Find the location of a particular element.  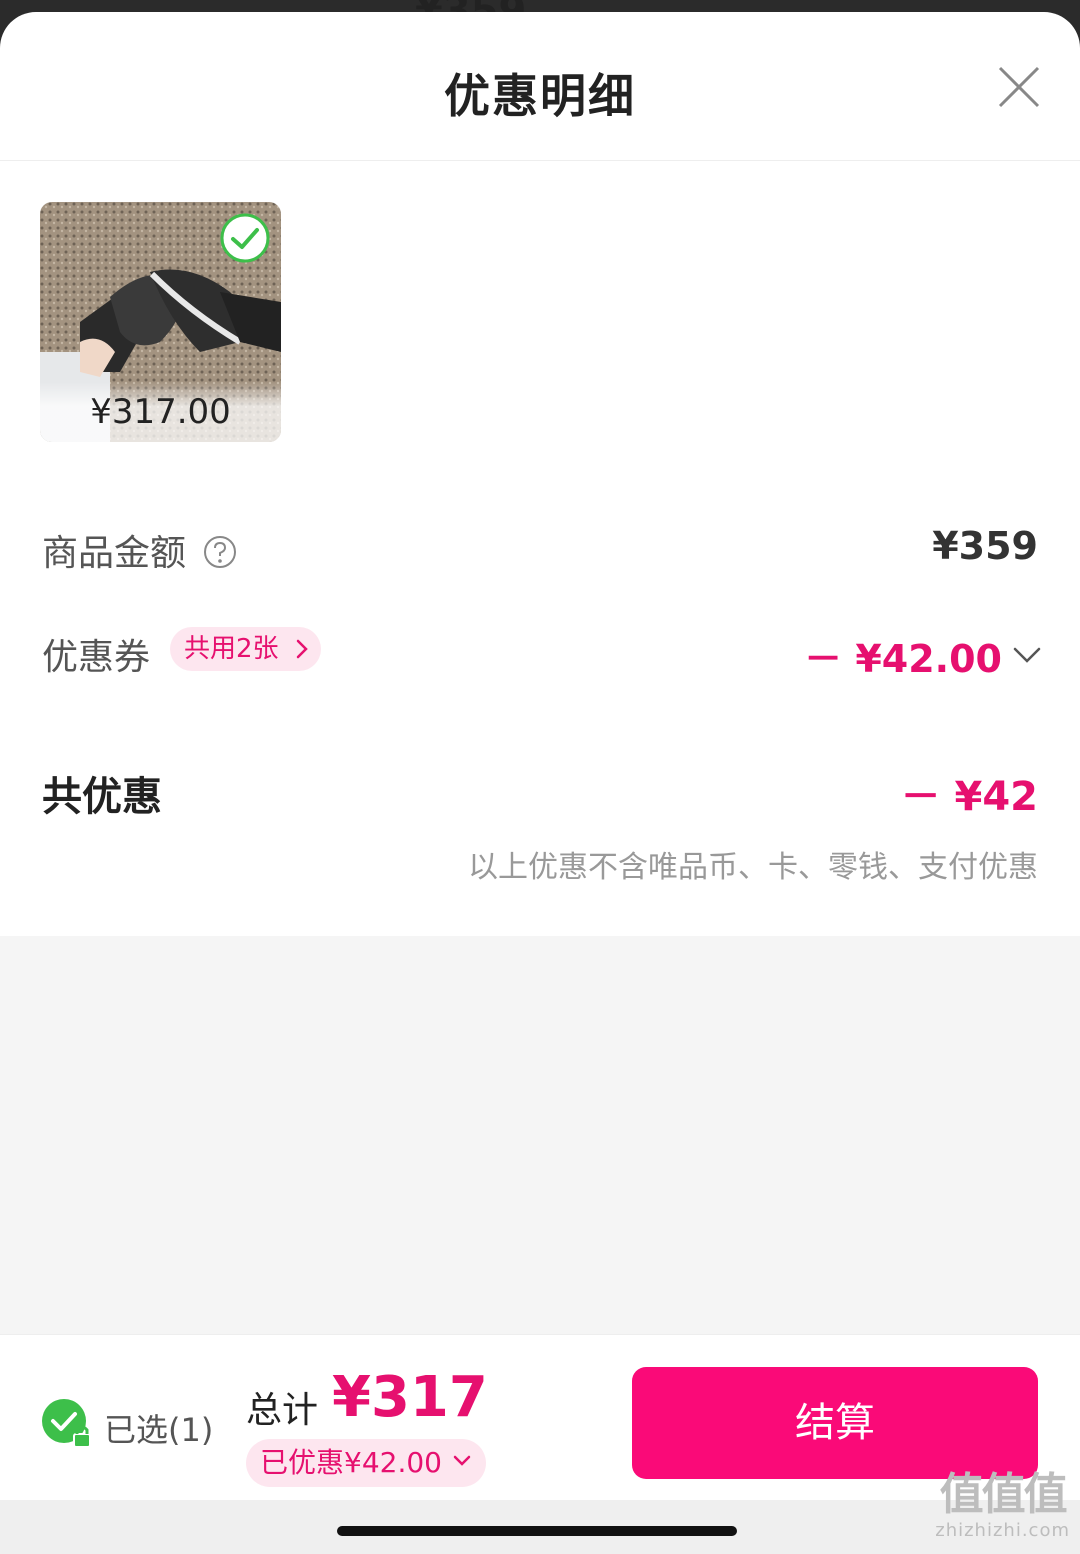

goods-amount-row: 商品金额 ¥359 is located at coordinates (540, 554).